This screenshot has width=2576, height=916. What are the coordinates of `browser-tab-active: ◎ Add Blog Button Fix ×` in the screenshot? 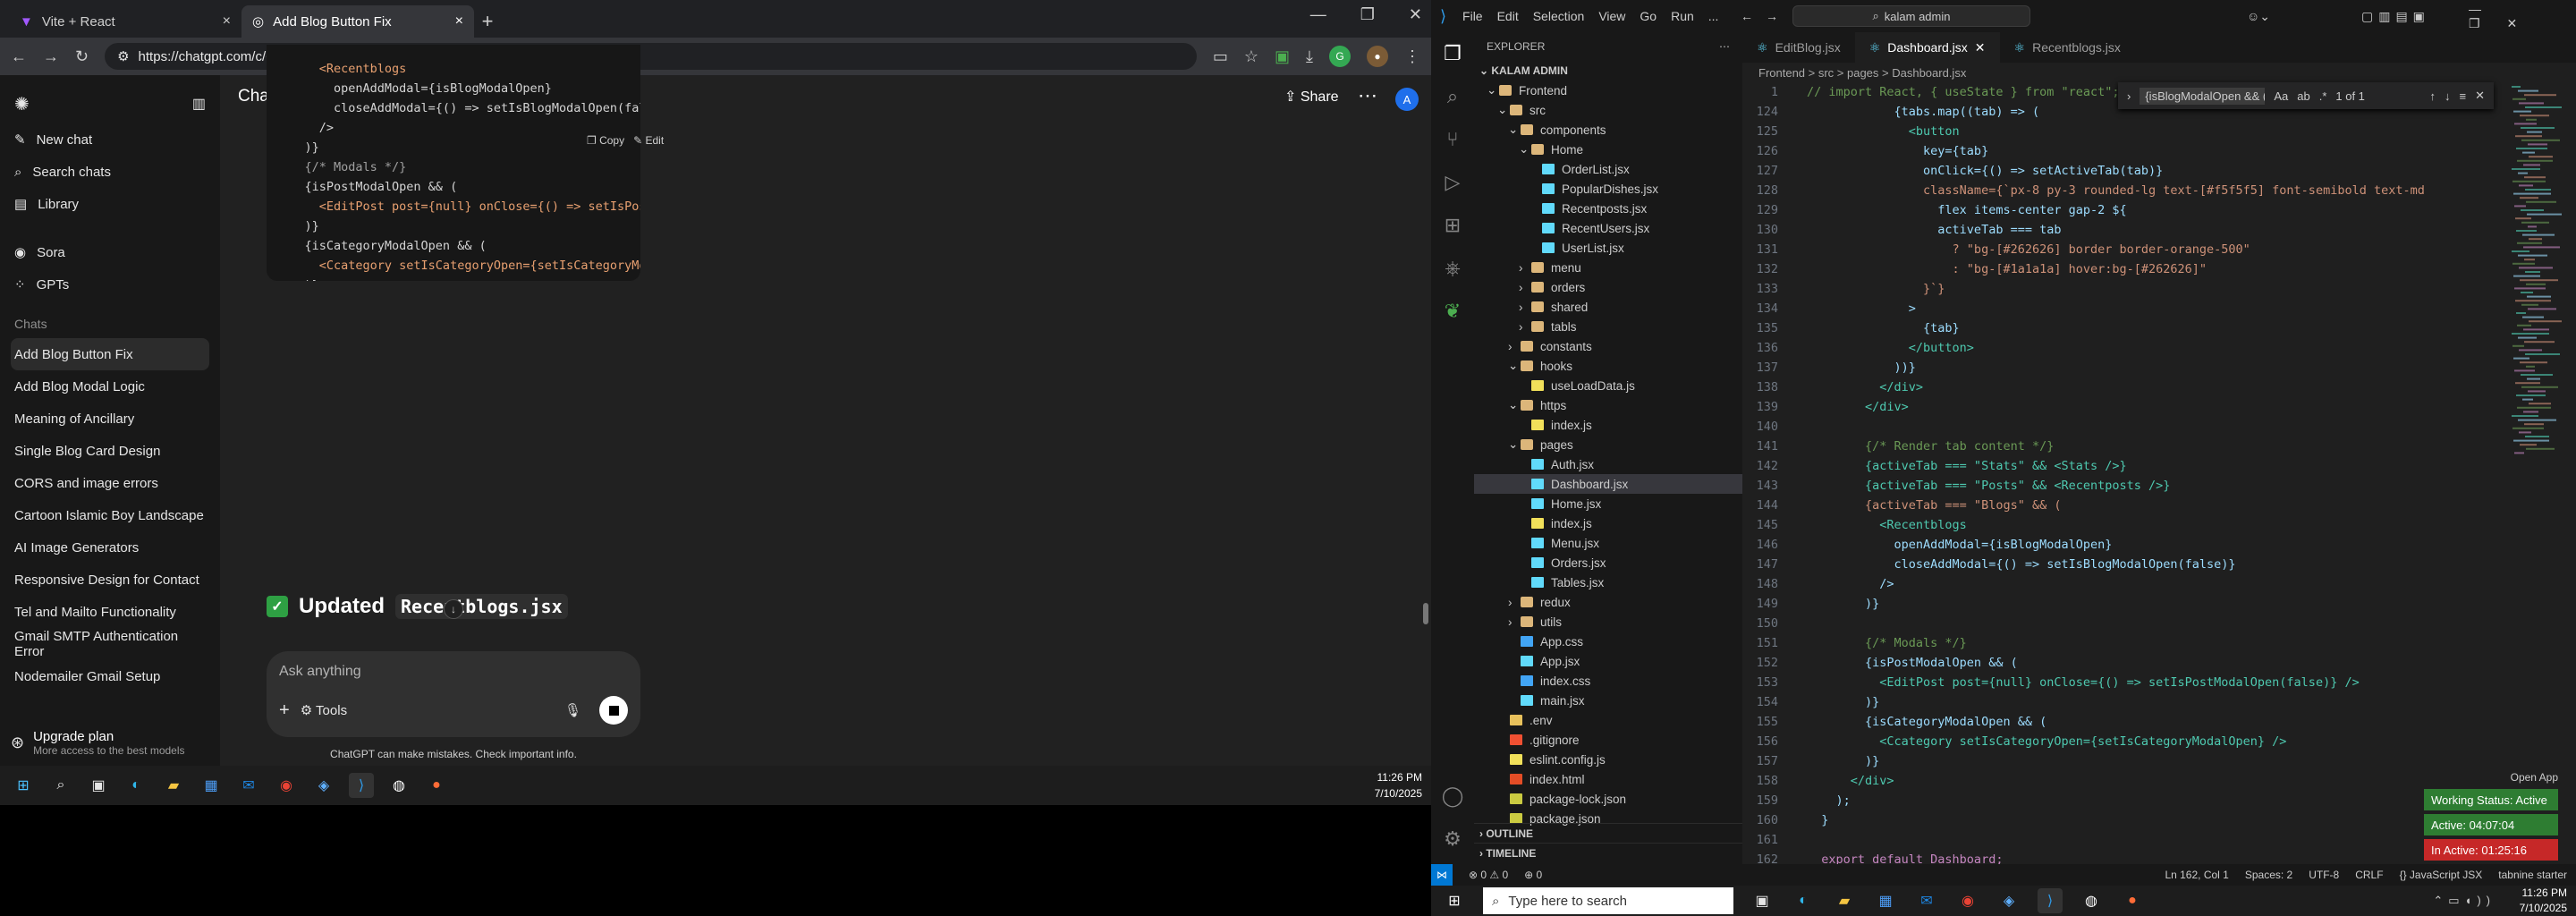 It's located at (358, 21).